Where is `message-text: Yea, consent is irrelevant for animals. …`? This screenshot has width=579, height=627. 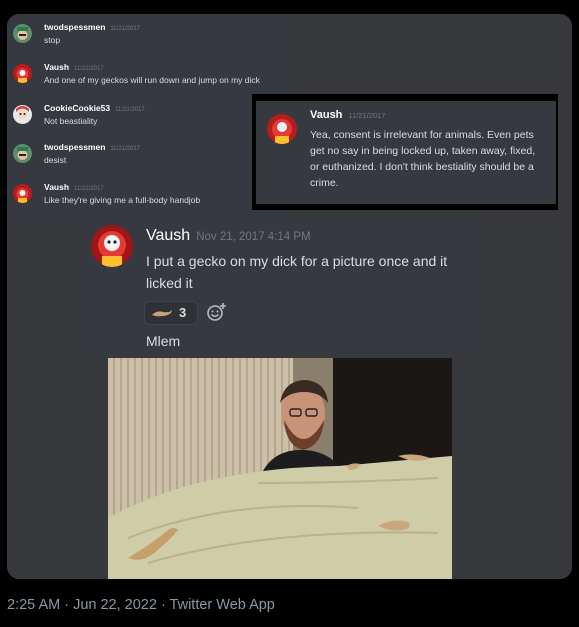
message-text: Yea, consent is irrelevant for animals. … is located at coordinates (423, 159).